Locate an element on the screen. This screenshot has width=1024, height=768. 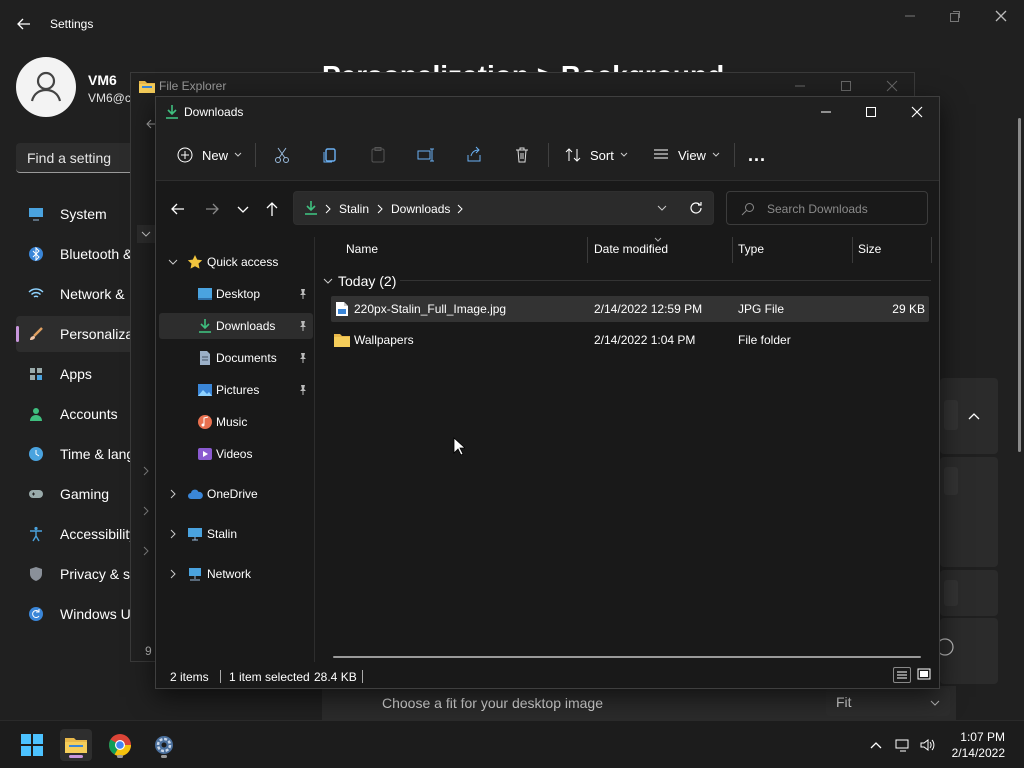
background-card is located at coordinates (969, 416).